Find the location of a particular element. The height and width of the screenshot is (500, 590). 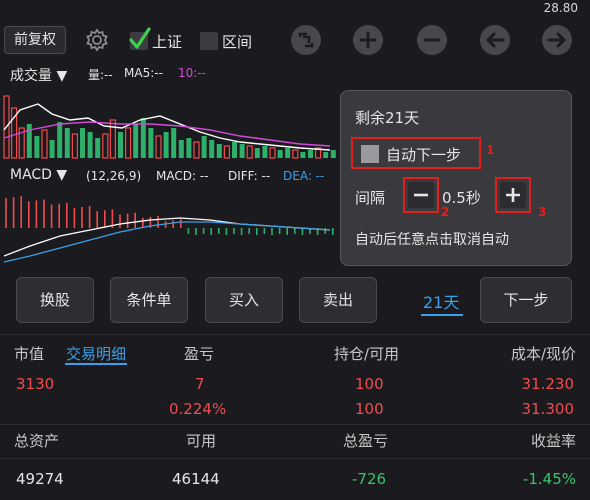

macd-value: MACD: -- is located at coordinates (182, 176).